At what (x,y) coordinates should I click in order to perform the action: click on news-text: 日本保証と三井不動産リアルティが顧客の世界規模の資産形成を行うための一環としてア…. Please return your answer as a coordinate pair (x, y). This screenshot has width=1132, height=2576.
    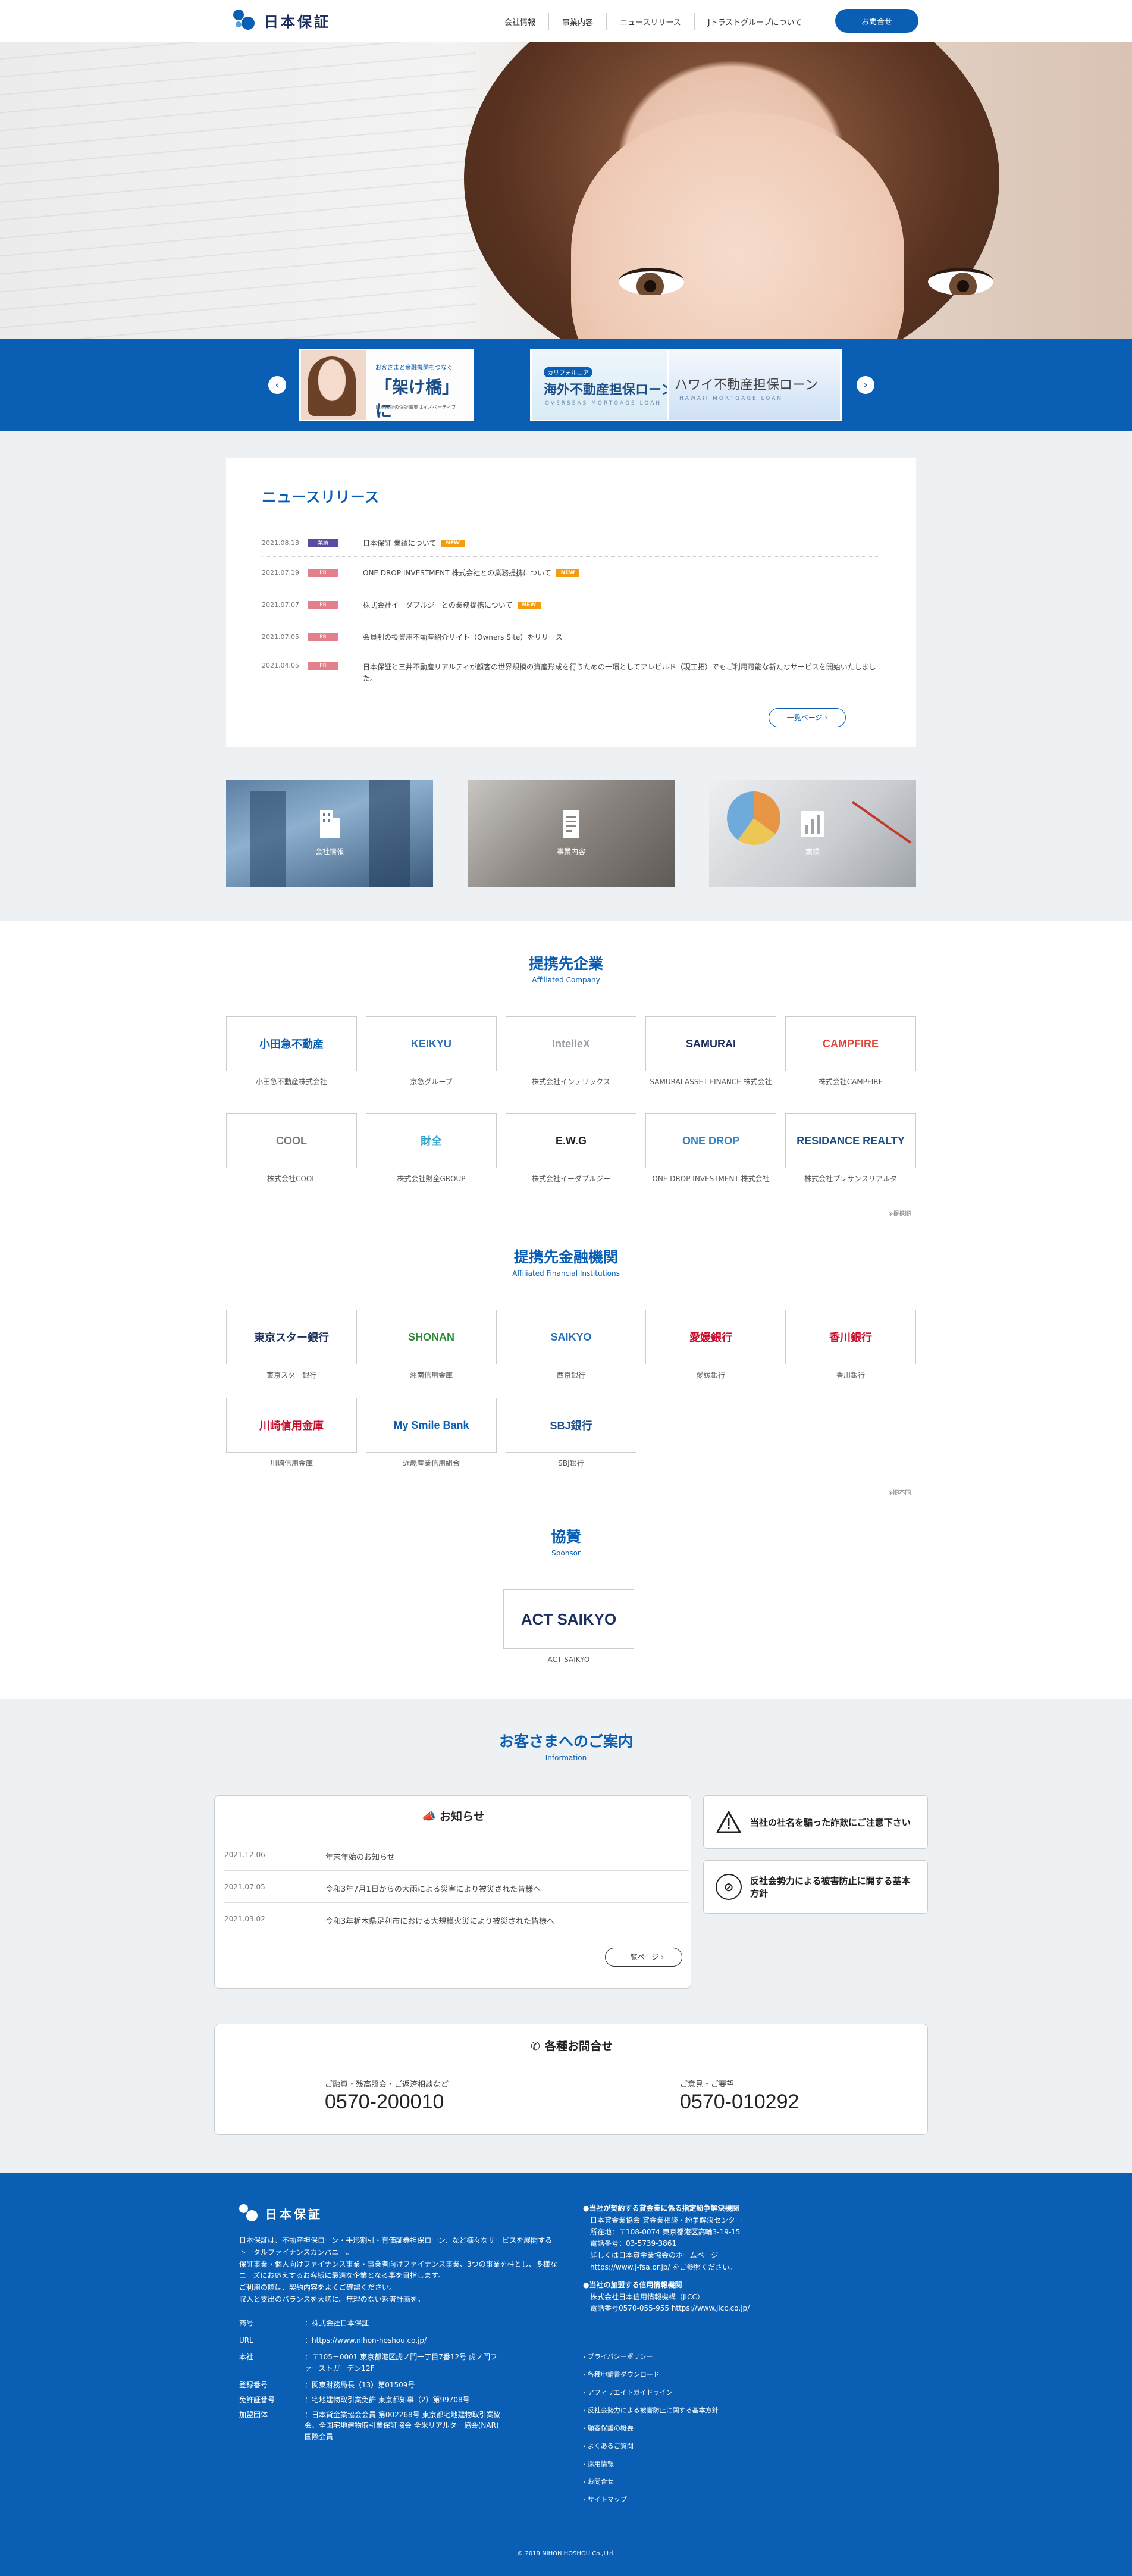
    Looking at the image, I should click on (621, 673).